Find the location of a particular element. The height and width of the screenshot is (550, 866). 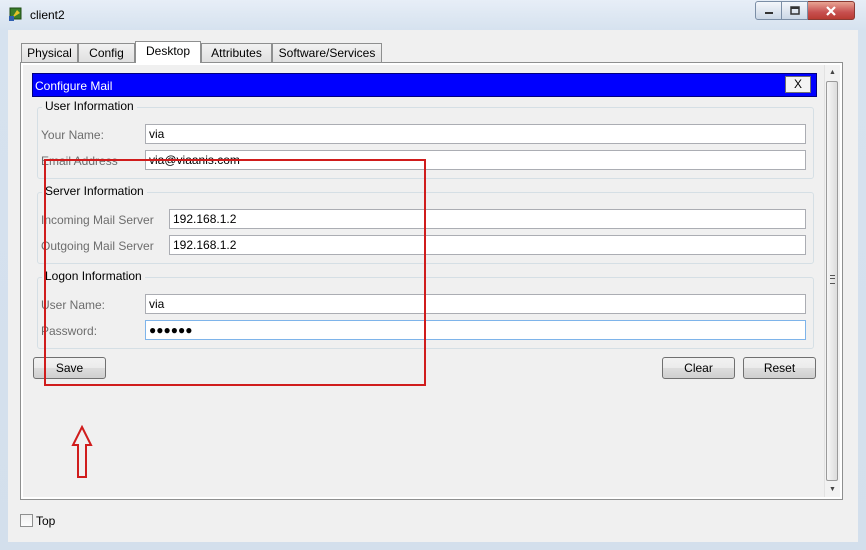

scroll-up-icon: ▲ is located at coordinates (832, 72).